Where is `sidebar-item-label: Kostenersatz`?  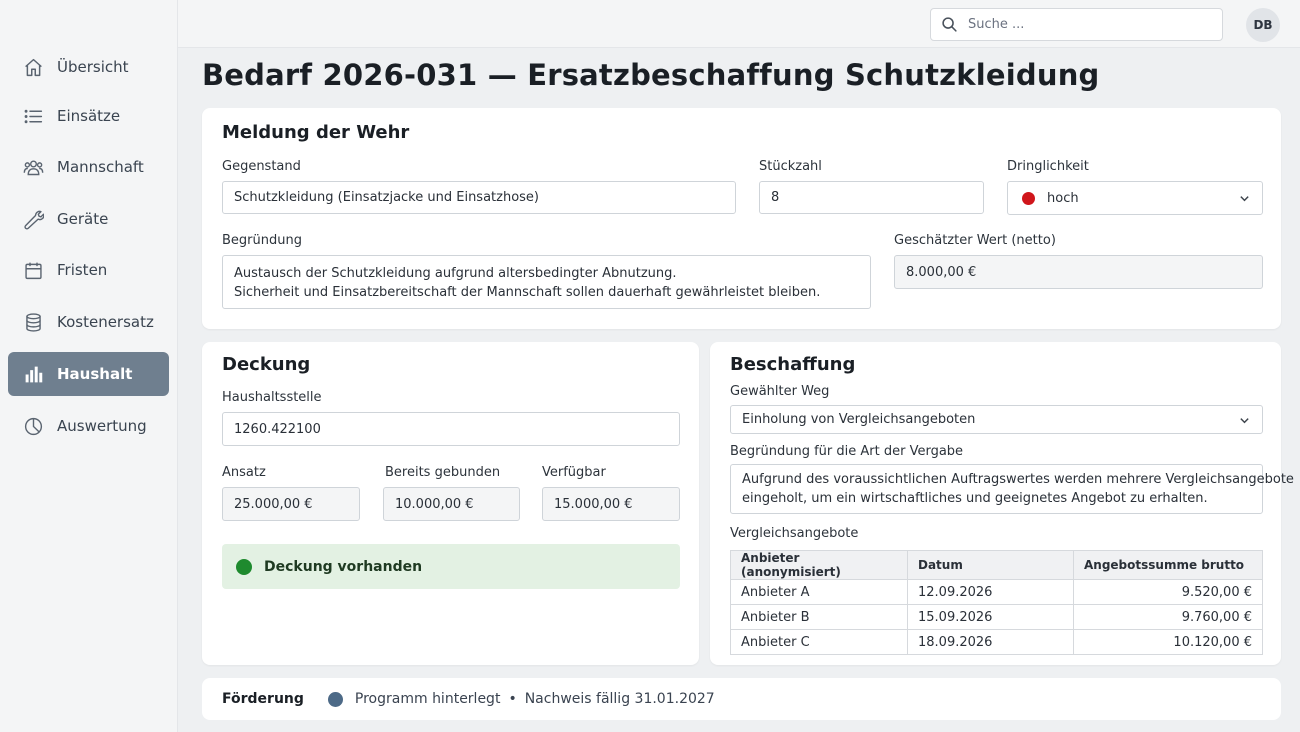
sidebar-item-label: Kostenersatz is located at coordinates (105, 322).